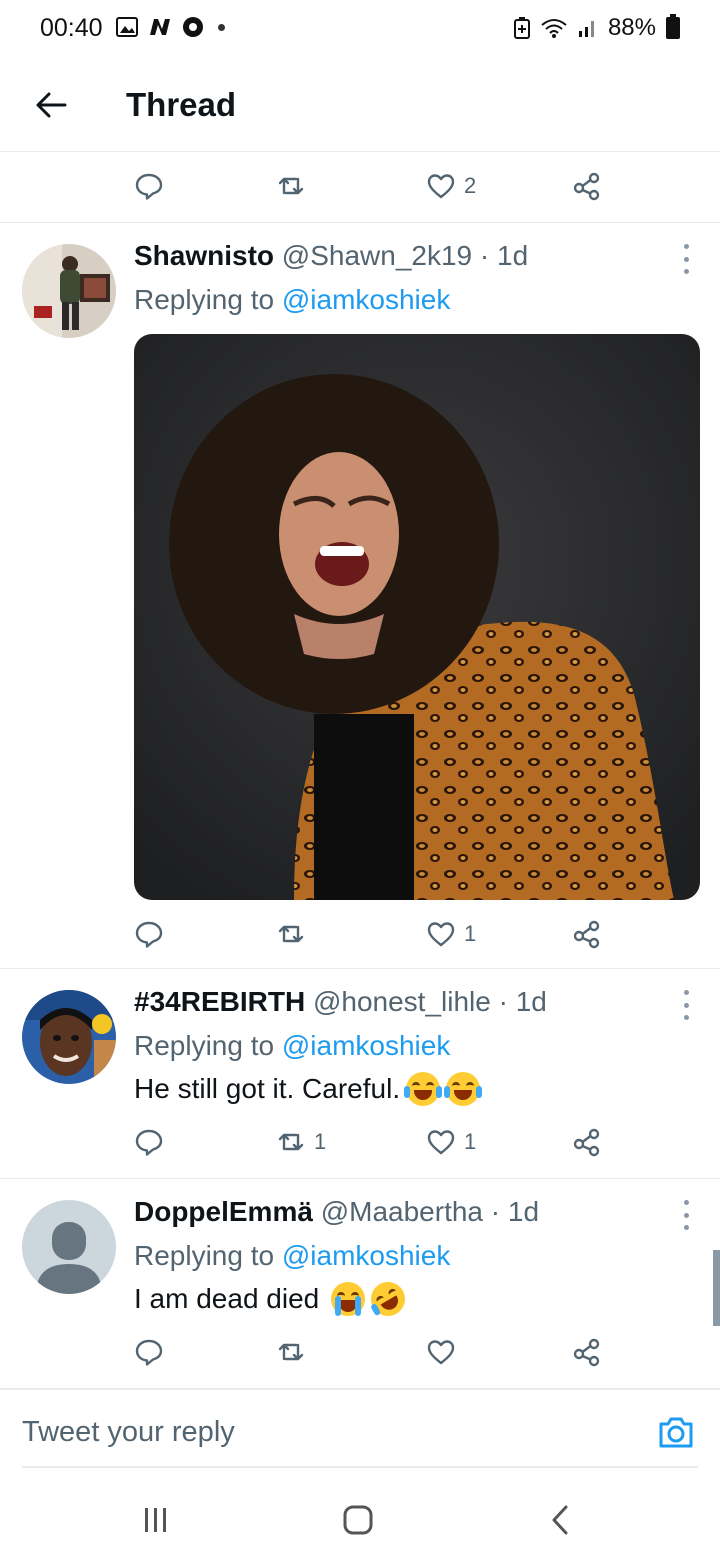 The width and height of the screenshot is (720, 1560). What do you see at coordinates (348, 1299) in the screenshot?
I see `loudly-crying-emoji` at bounding box center [348, 1299].